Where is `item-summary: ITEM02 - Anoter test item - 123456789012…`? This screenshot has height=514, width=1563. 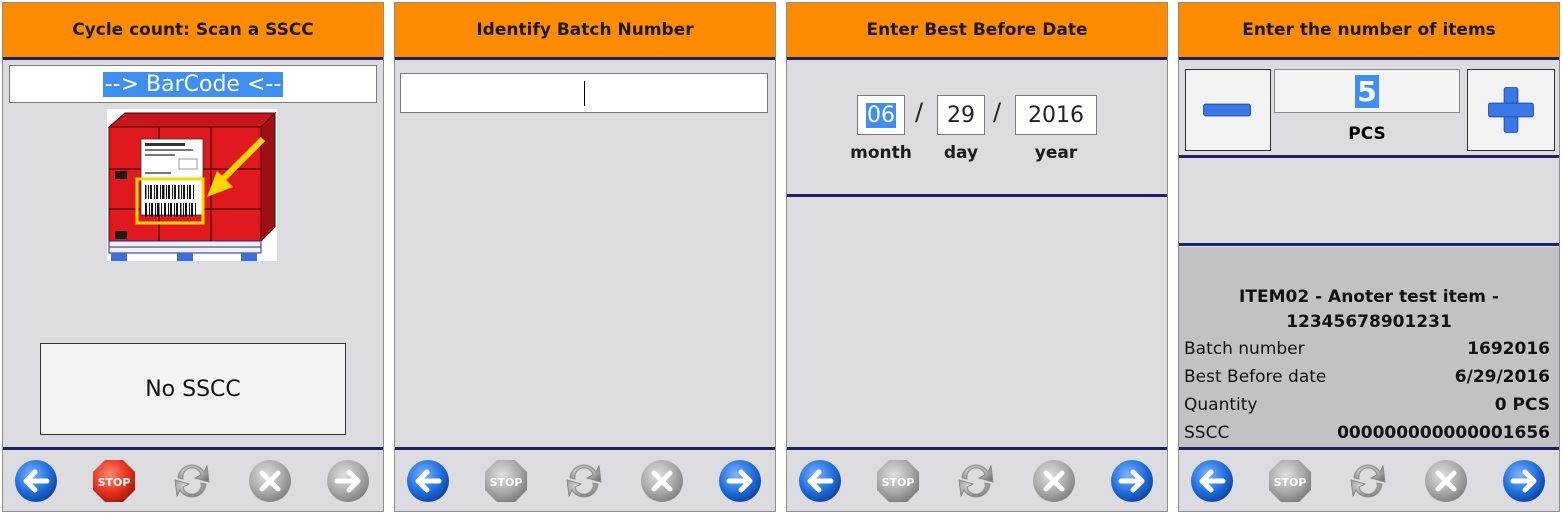 item-summary: ITEM02 - Anoter test item - 123456789012… is located at coordinates (1369, 348).